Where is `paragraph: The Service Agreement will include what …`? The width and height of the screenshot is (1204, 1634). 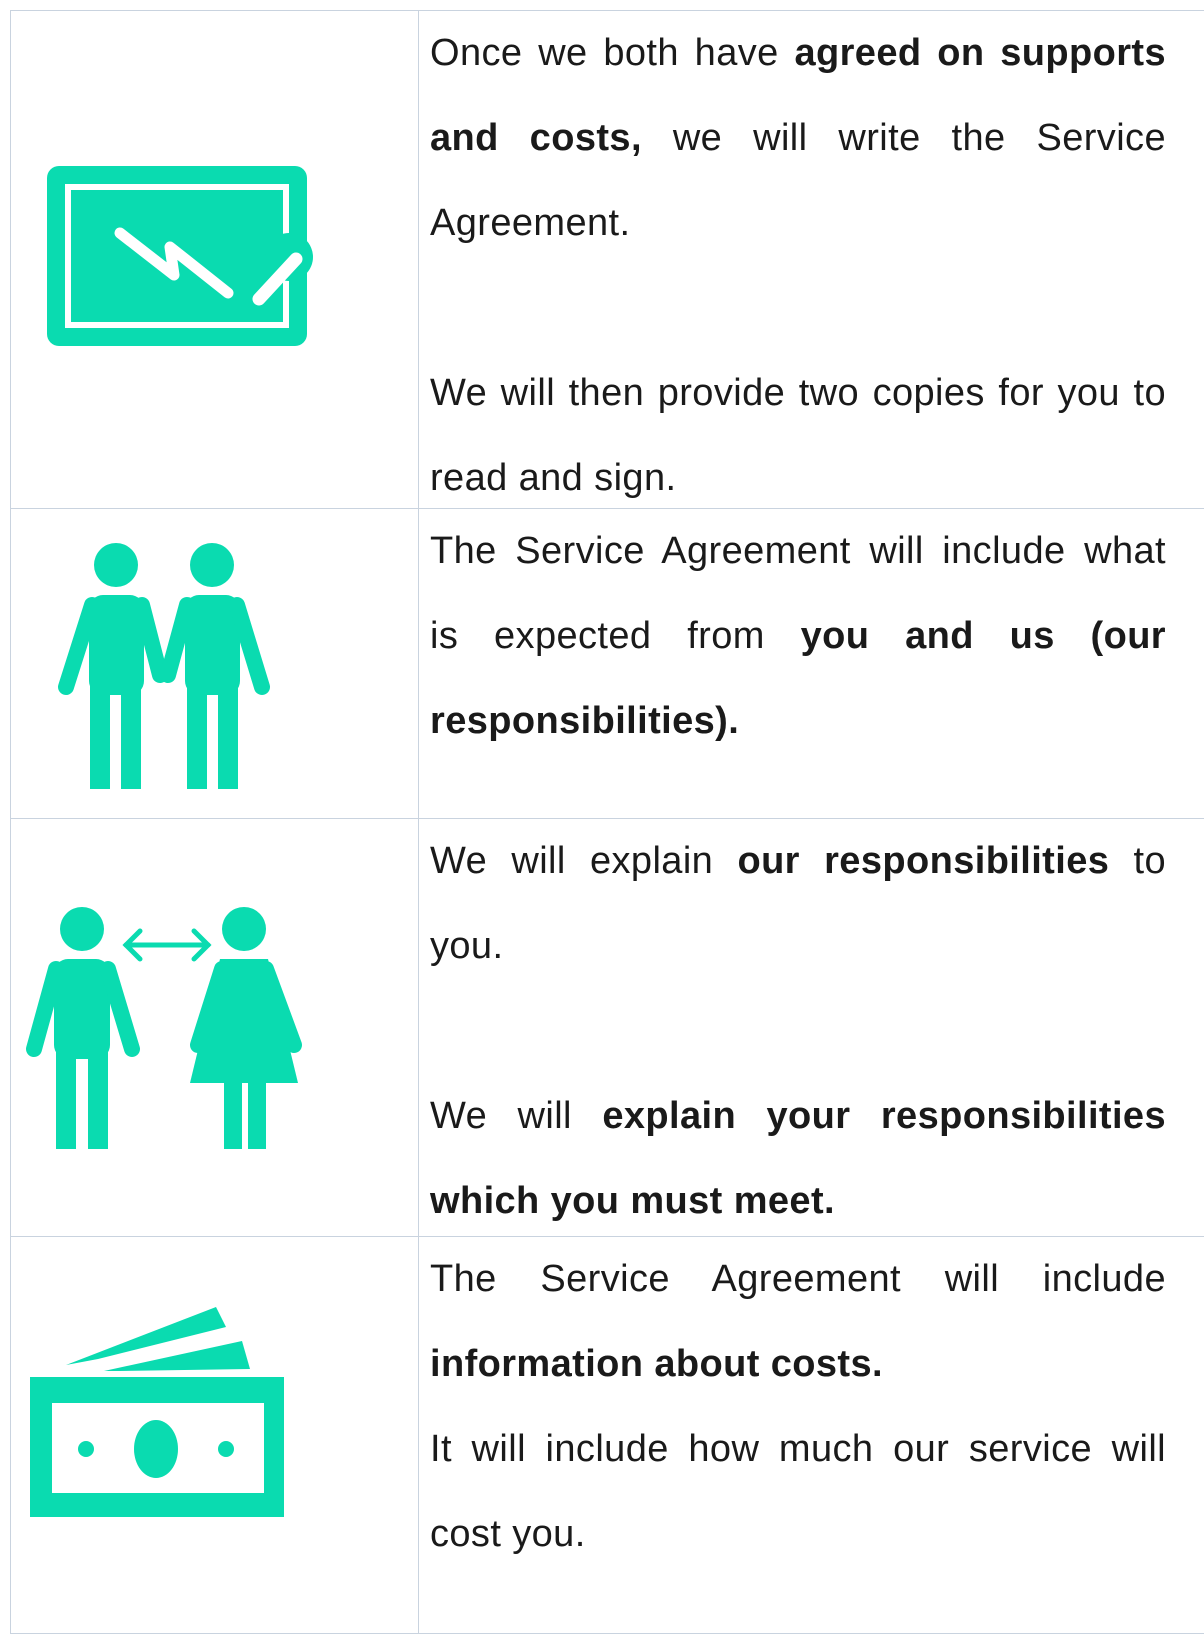 paragraph: The Service Agreement will include what … is located at coordinates (798, 636).